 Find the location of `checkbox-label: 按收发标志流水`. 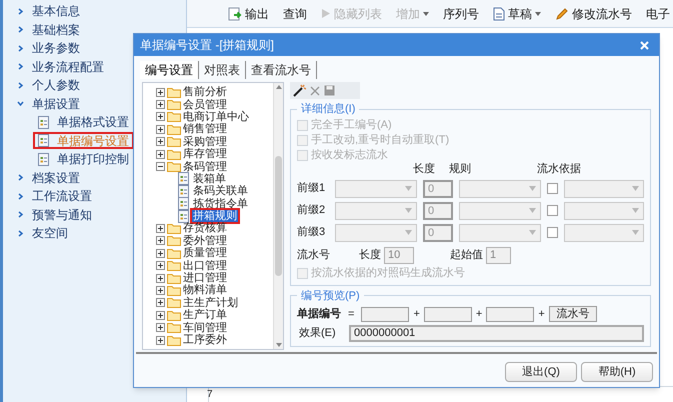

checkbox-label: 按收发标志流水 is located at coordinates (349, 155).